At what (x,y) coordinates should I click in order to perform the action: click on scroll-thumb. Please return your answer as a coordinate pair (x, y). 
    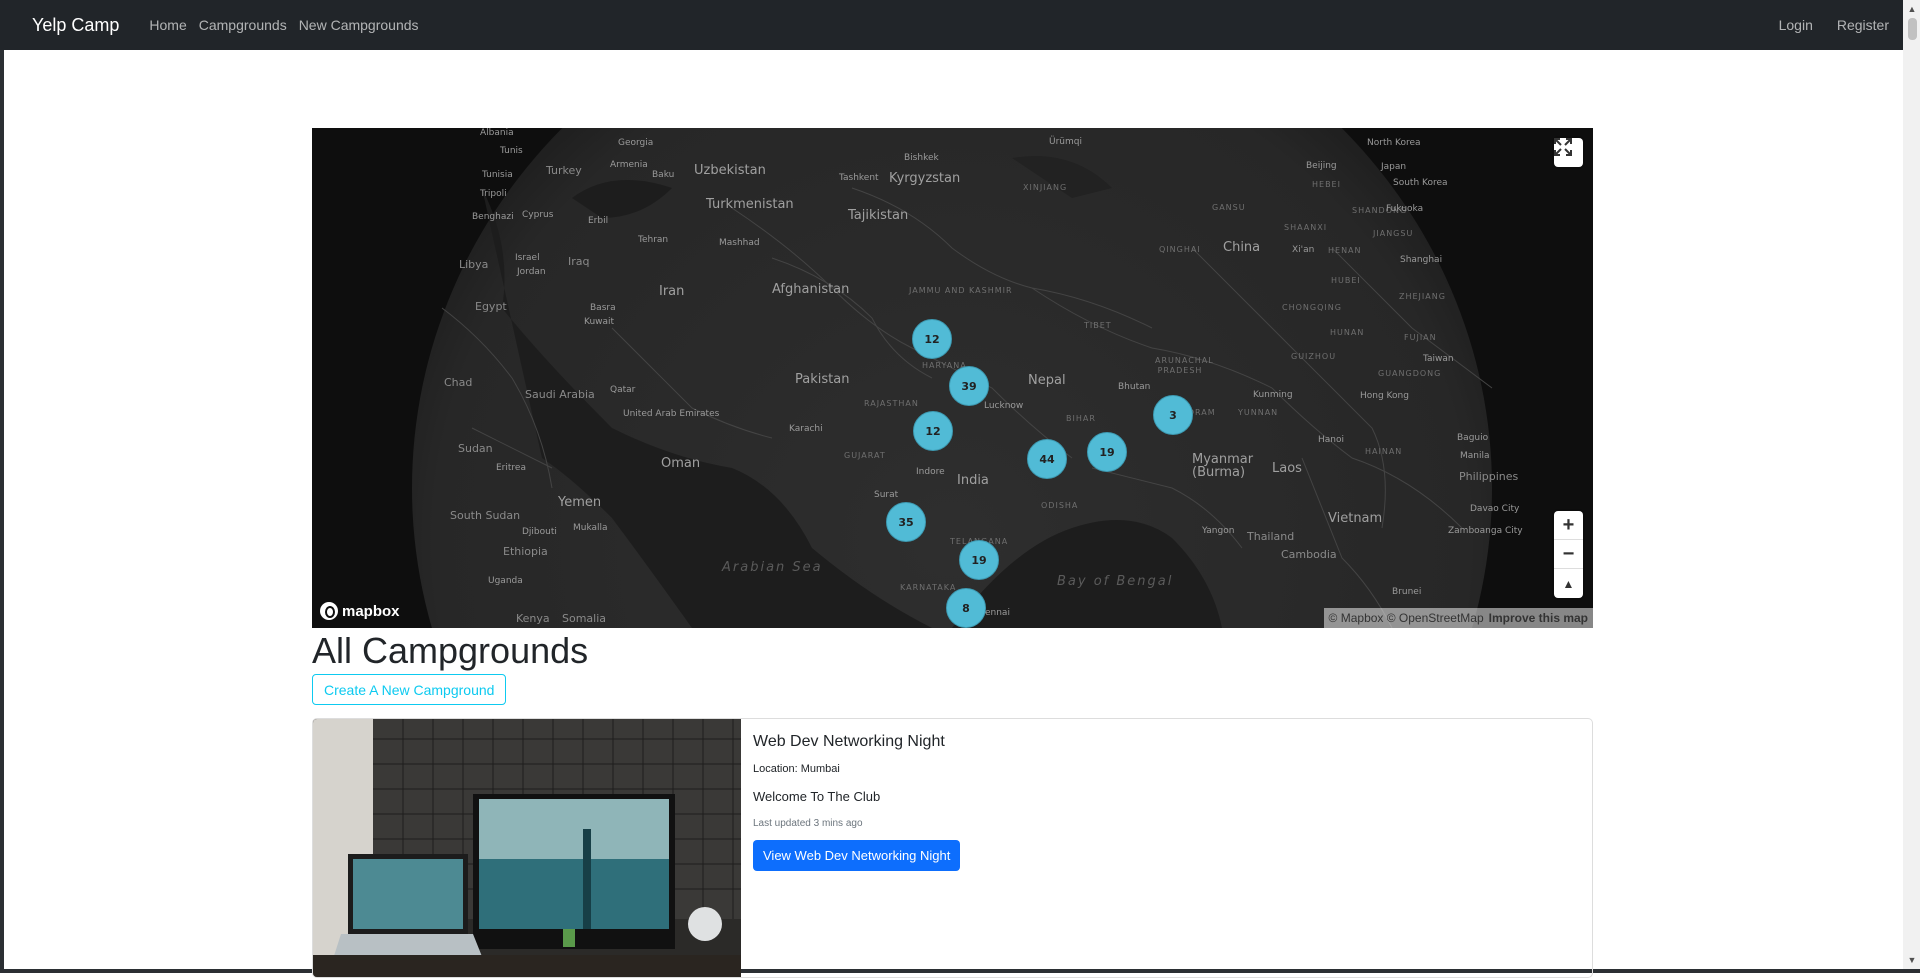
    Looking at the image, I should click on (1912, 29).